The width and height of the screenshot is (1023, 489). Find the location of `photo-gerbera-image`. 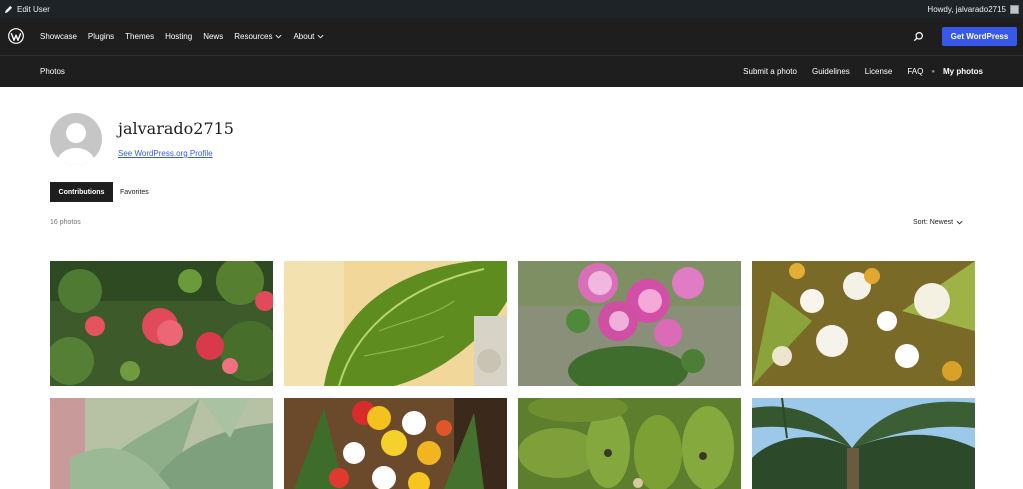

photo-gerbera-image is located at coordinates (395, 443).